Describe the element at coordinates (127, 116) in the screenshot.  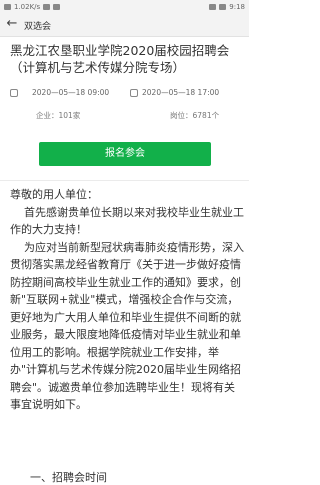
I see `event-stats-row: 企业：101家 岗位：6781个` at that location.